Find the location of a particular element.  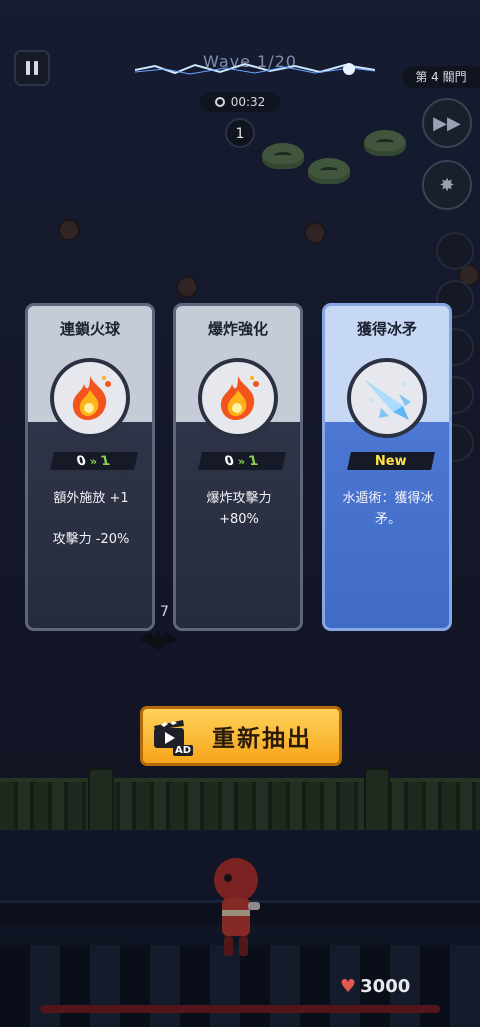

card-description: 額外施放 +1 攻擊力 -20% is located at coordinates (91, 529).